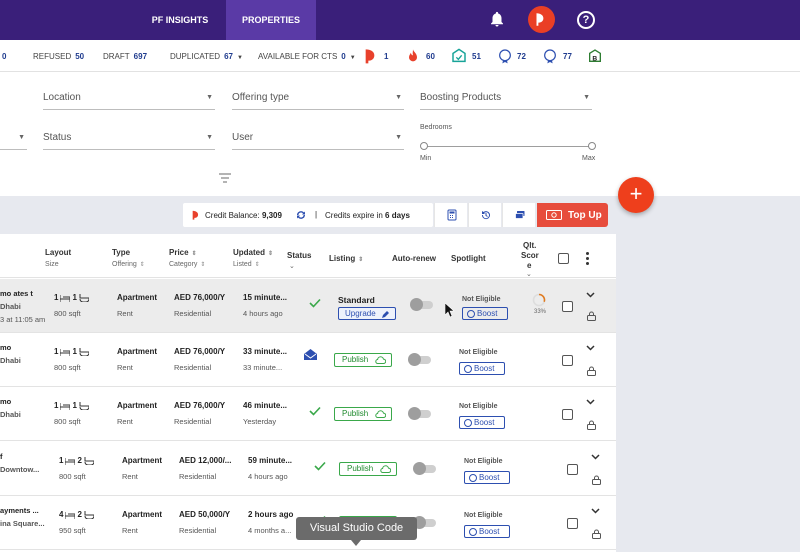  What do you see at coordinates (563, 258) in the screenshot?
I see `select-all-checkbox` at bounding box center [563, 258].